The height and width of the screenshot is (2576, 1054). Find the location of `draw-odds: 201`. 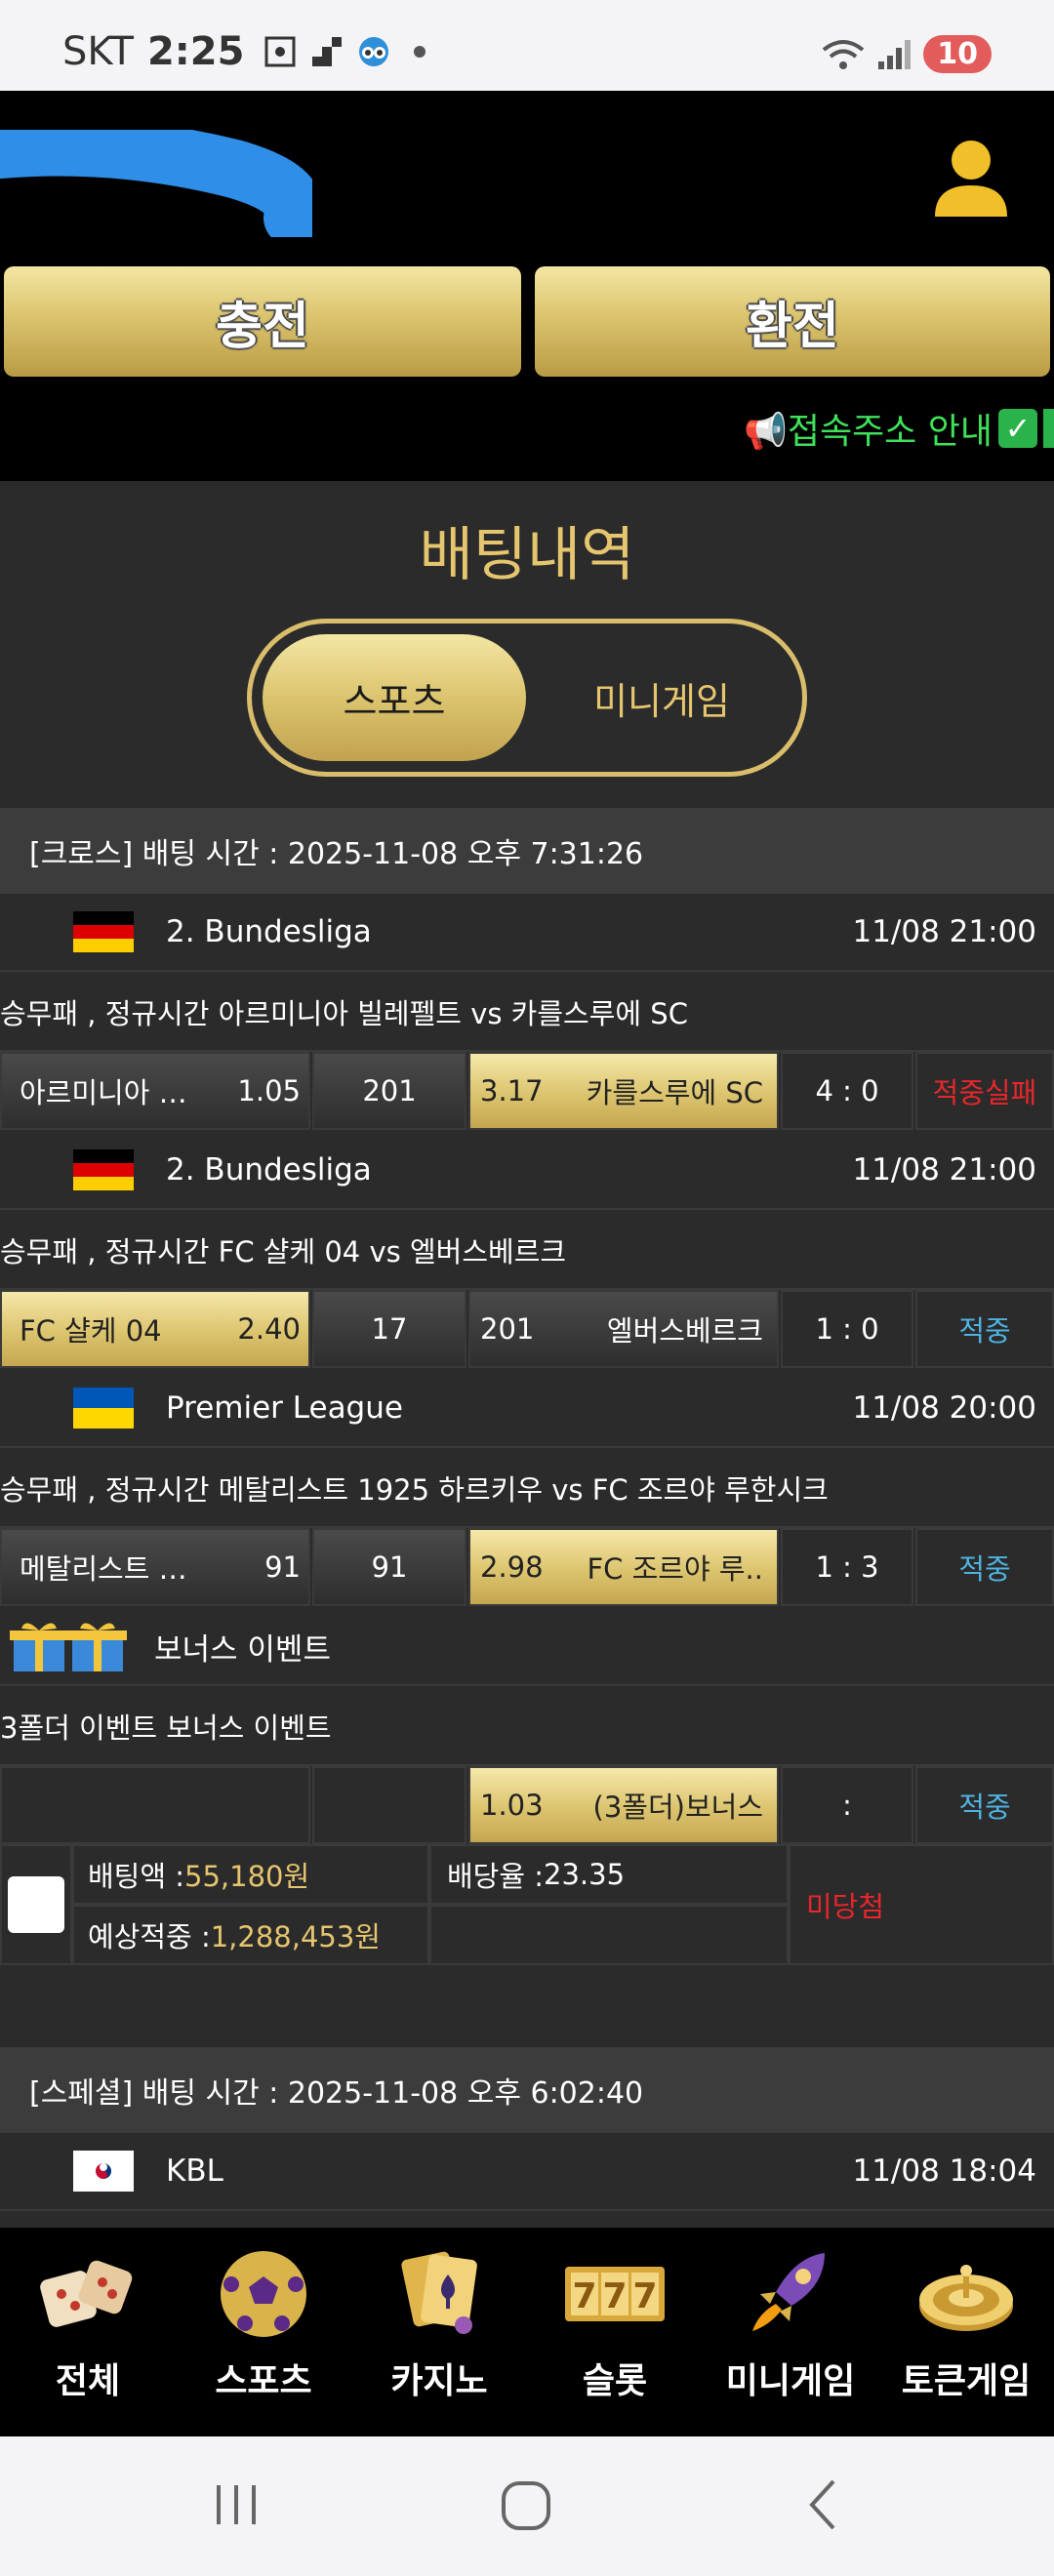

draw-odds: 201 is located at coordinates (390, 1090).